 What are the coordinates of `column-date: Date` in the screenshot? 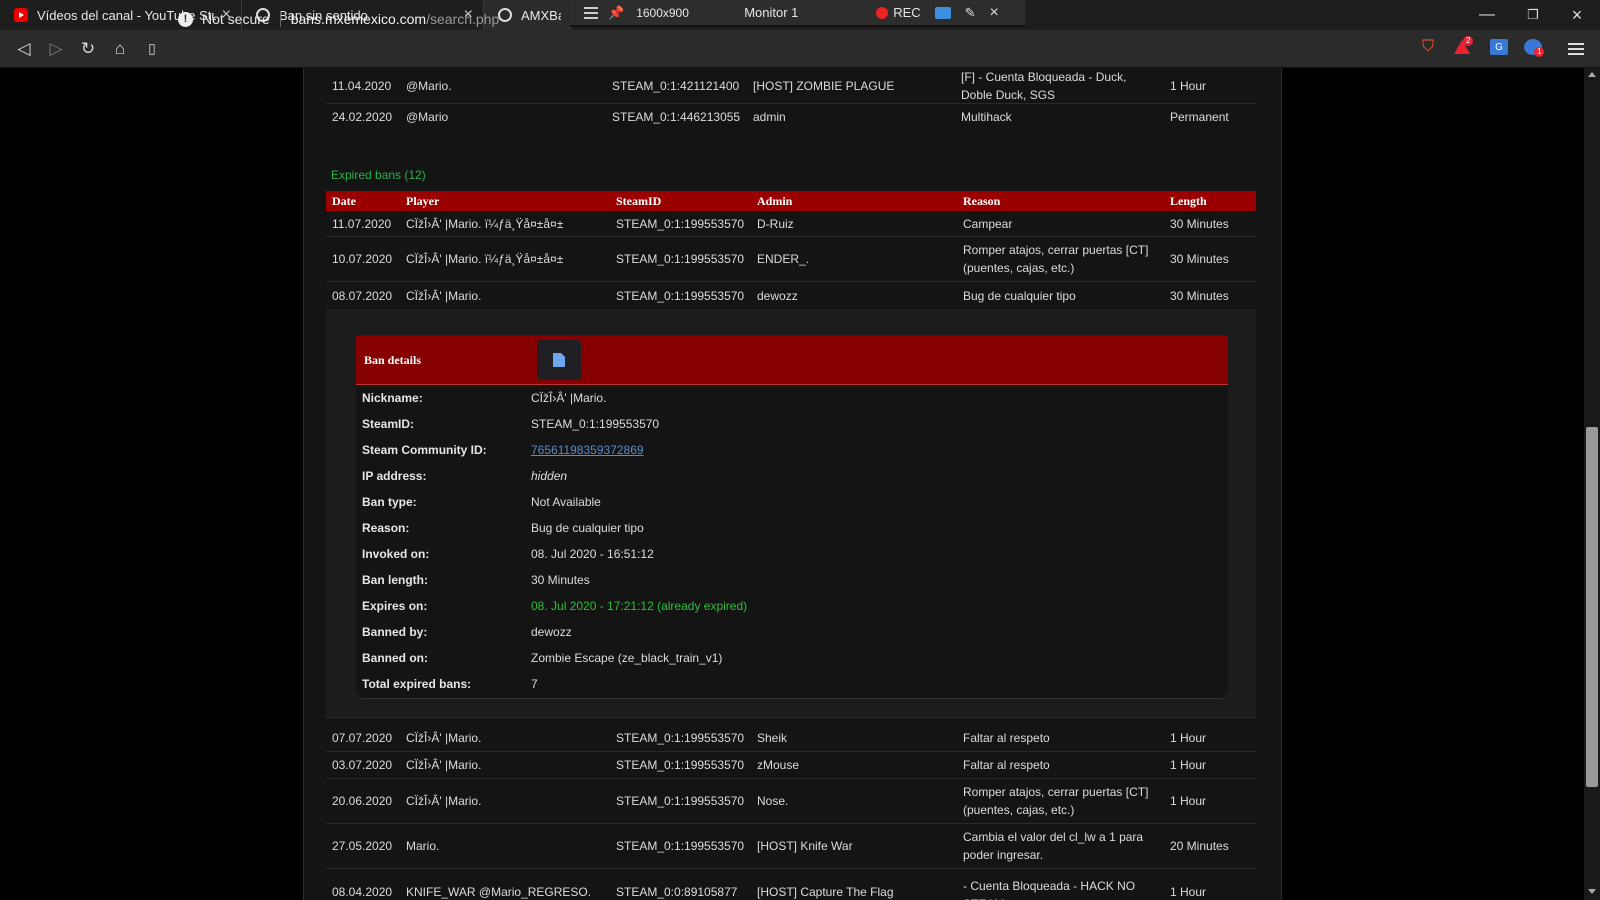 It's located at (344, 201).